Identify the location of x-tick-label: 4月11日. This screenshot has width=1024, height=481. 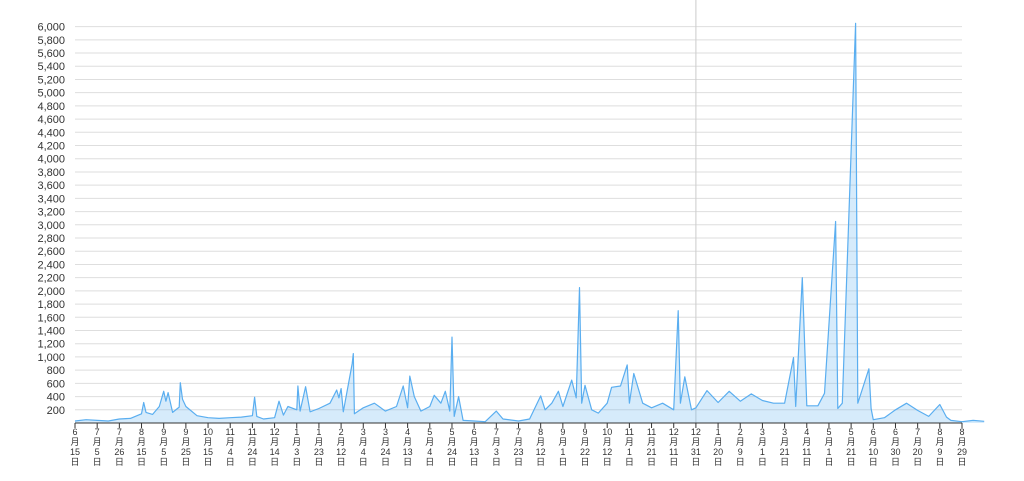
(806, 447).